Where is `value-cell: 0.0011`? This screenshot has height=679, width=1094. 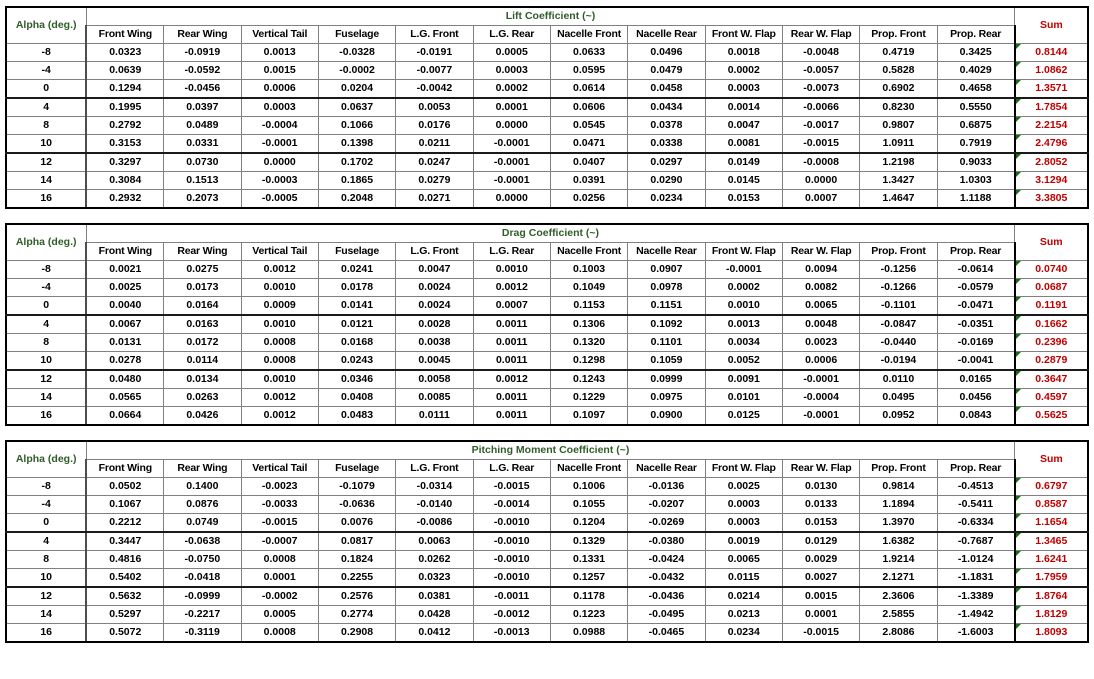
value-cell: 0.0011 is located at coordinates (511, 361).